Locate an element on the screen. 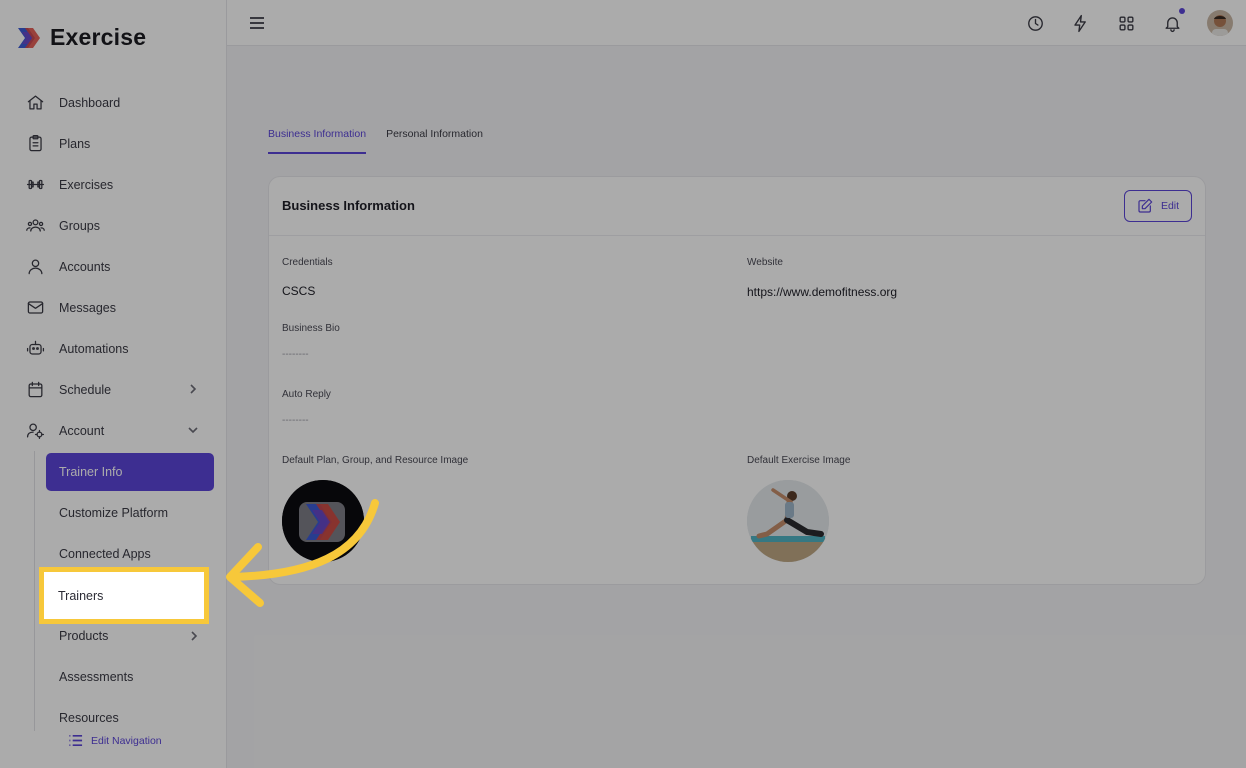 The height and width of the screenshot is (768, 1246). nav-item-accounts: Accounts is located at coordinates (113, 266).